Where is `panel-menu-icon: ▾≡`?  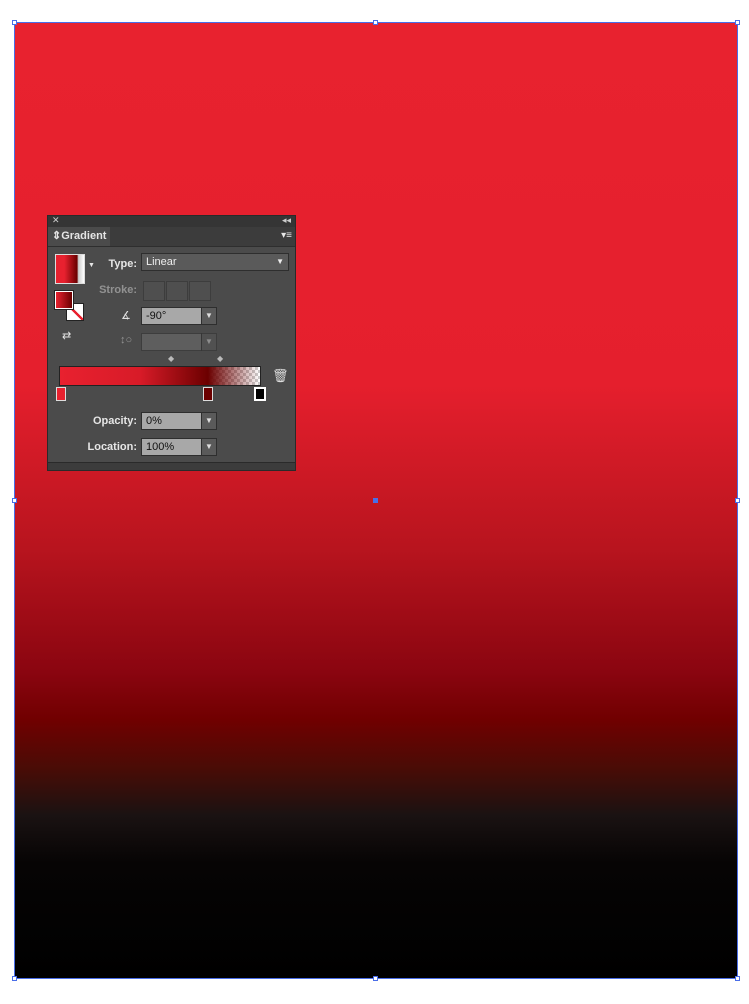
panel-menu-icon: ▾≡ is located at coordinates (286, 235).